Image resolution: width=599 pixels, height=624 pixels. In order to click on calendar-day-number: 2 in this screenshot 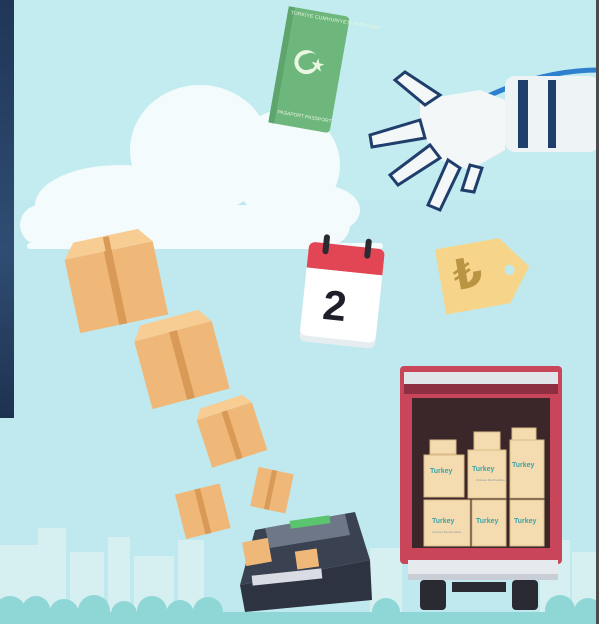, I will do `click(334, 305)`.